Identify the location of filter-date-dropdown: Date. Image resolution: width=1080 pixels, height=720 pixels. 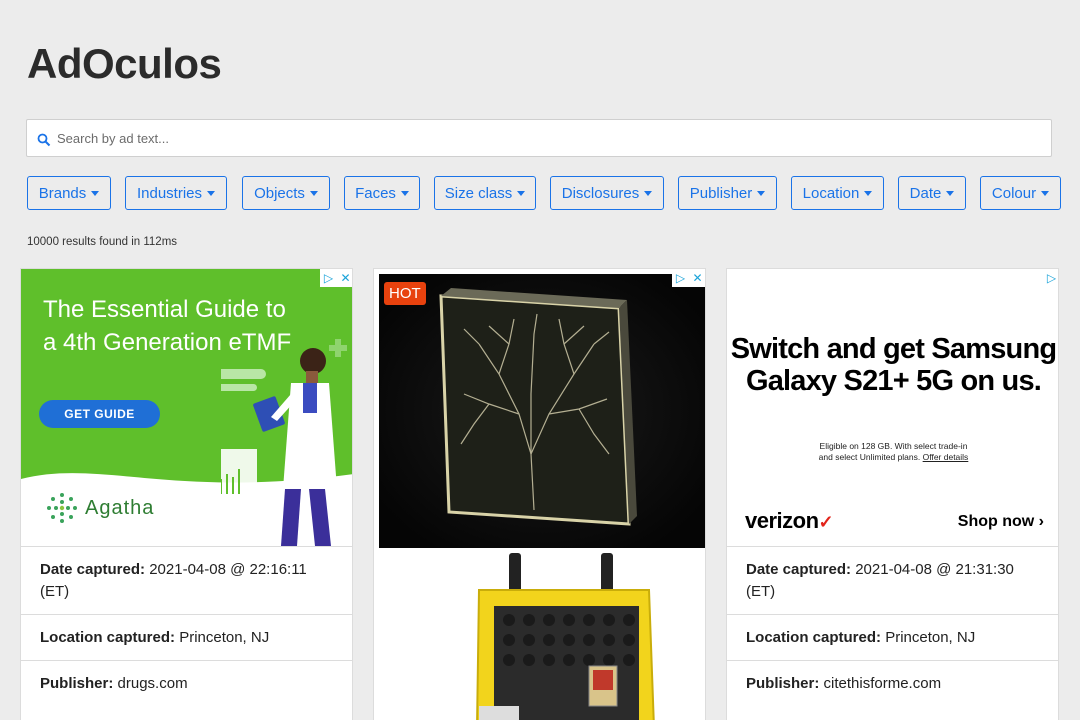
(932, 193).